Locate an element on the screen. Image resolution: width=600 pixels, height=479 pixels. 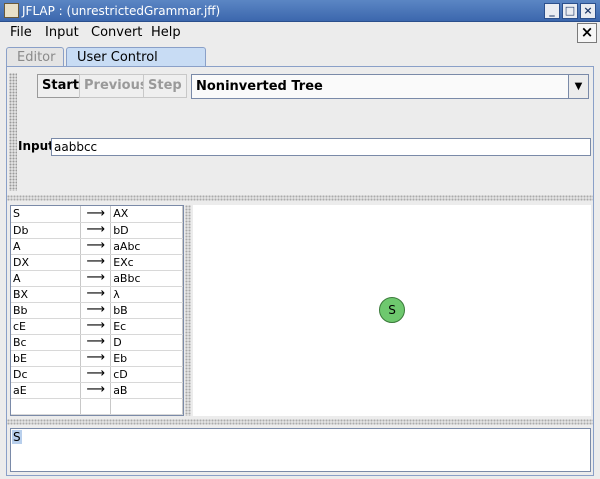
minimize-button: _ is located at coordinates (552, 11).